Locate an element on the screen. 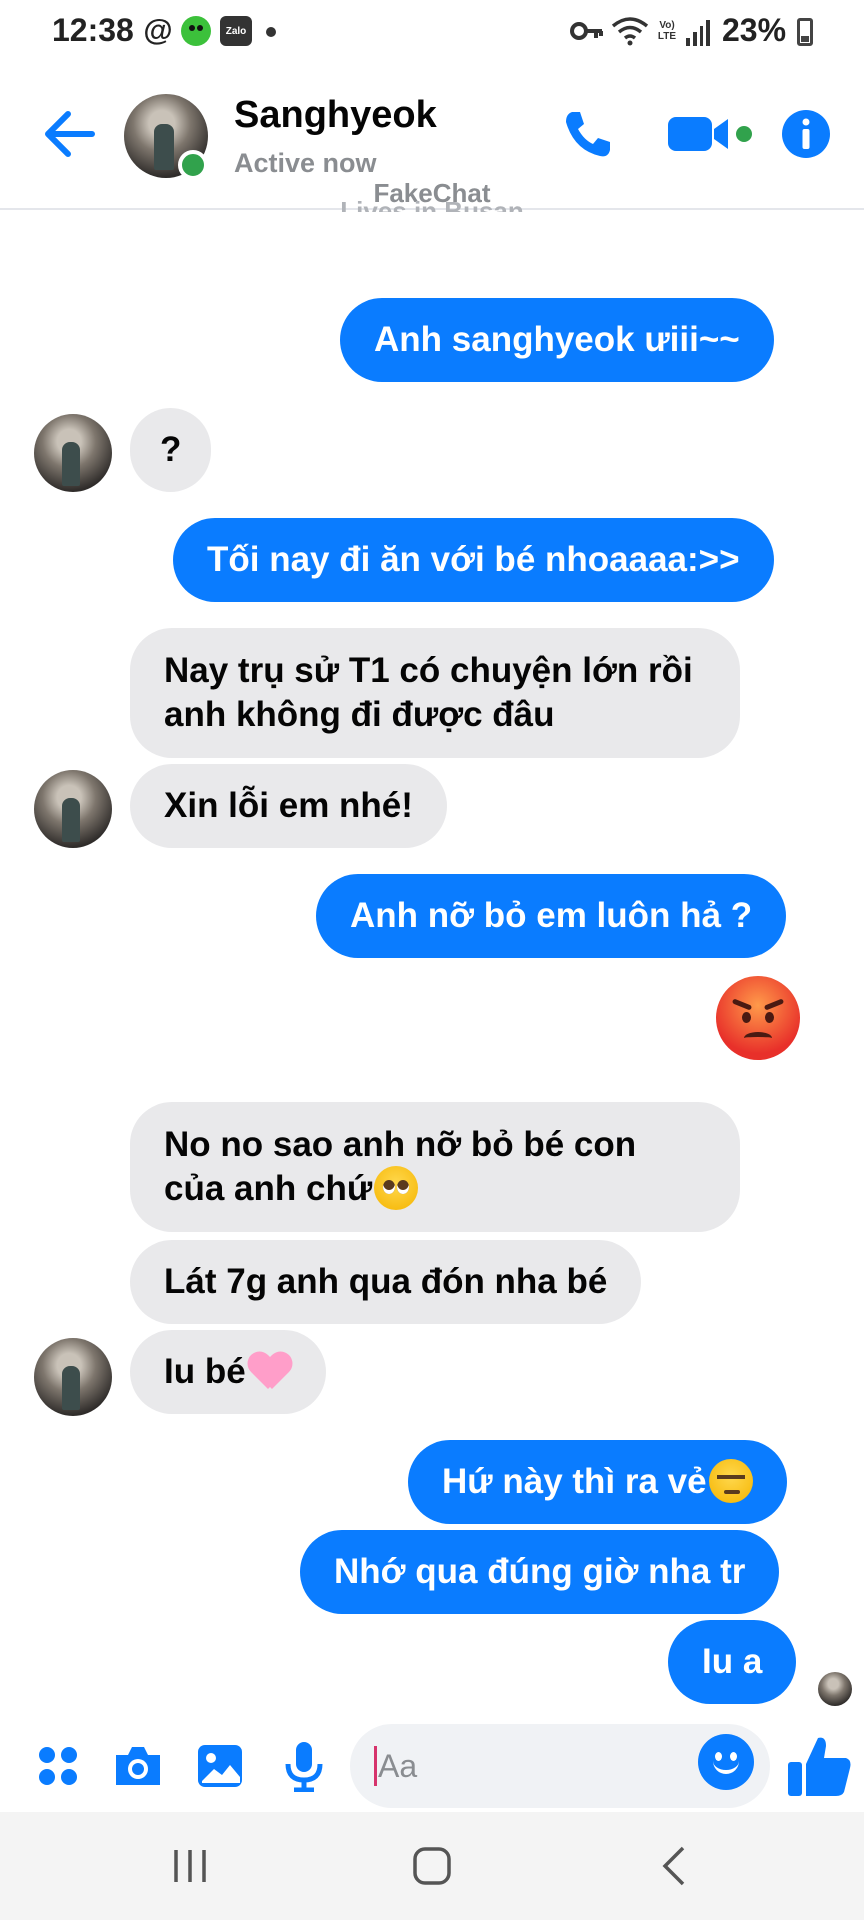  message-sent: Tối nay đi ăn với bé nhoaaaa:>> is located at coordinates (473, 560).